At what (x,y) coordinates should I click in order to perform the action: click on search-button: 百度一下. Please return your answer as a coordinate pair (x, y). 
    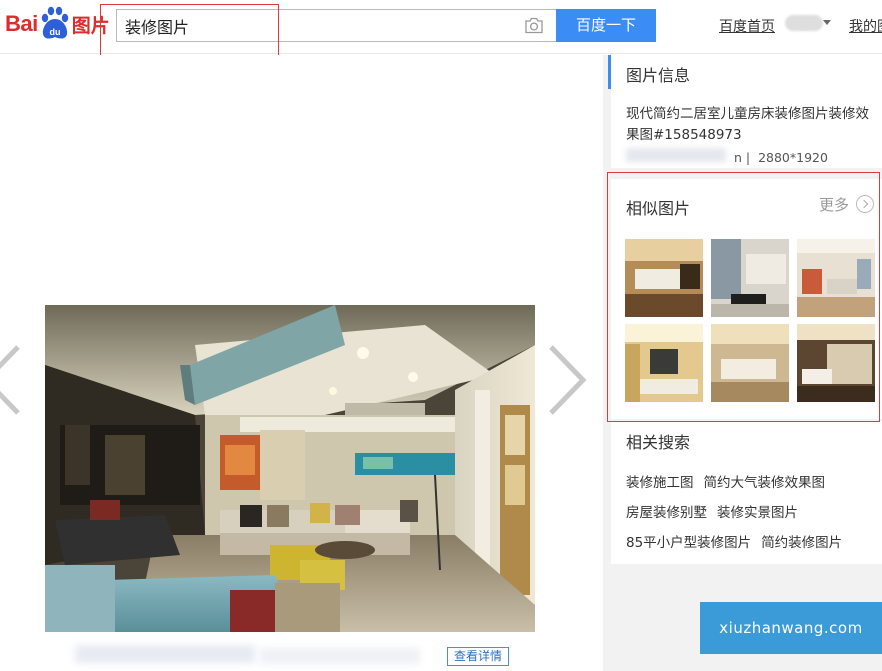
    Looking at the image, I should click on (606, 25).